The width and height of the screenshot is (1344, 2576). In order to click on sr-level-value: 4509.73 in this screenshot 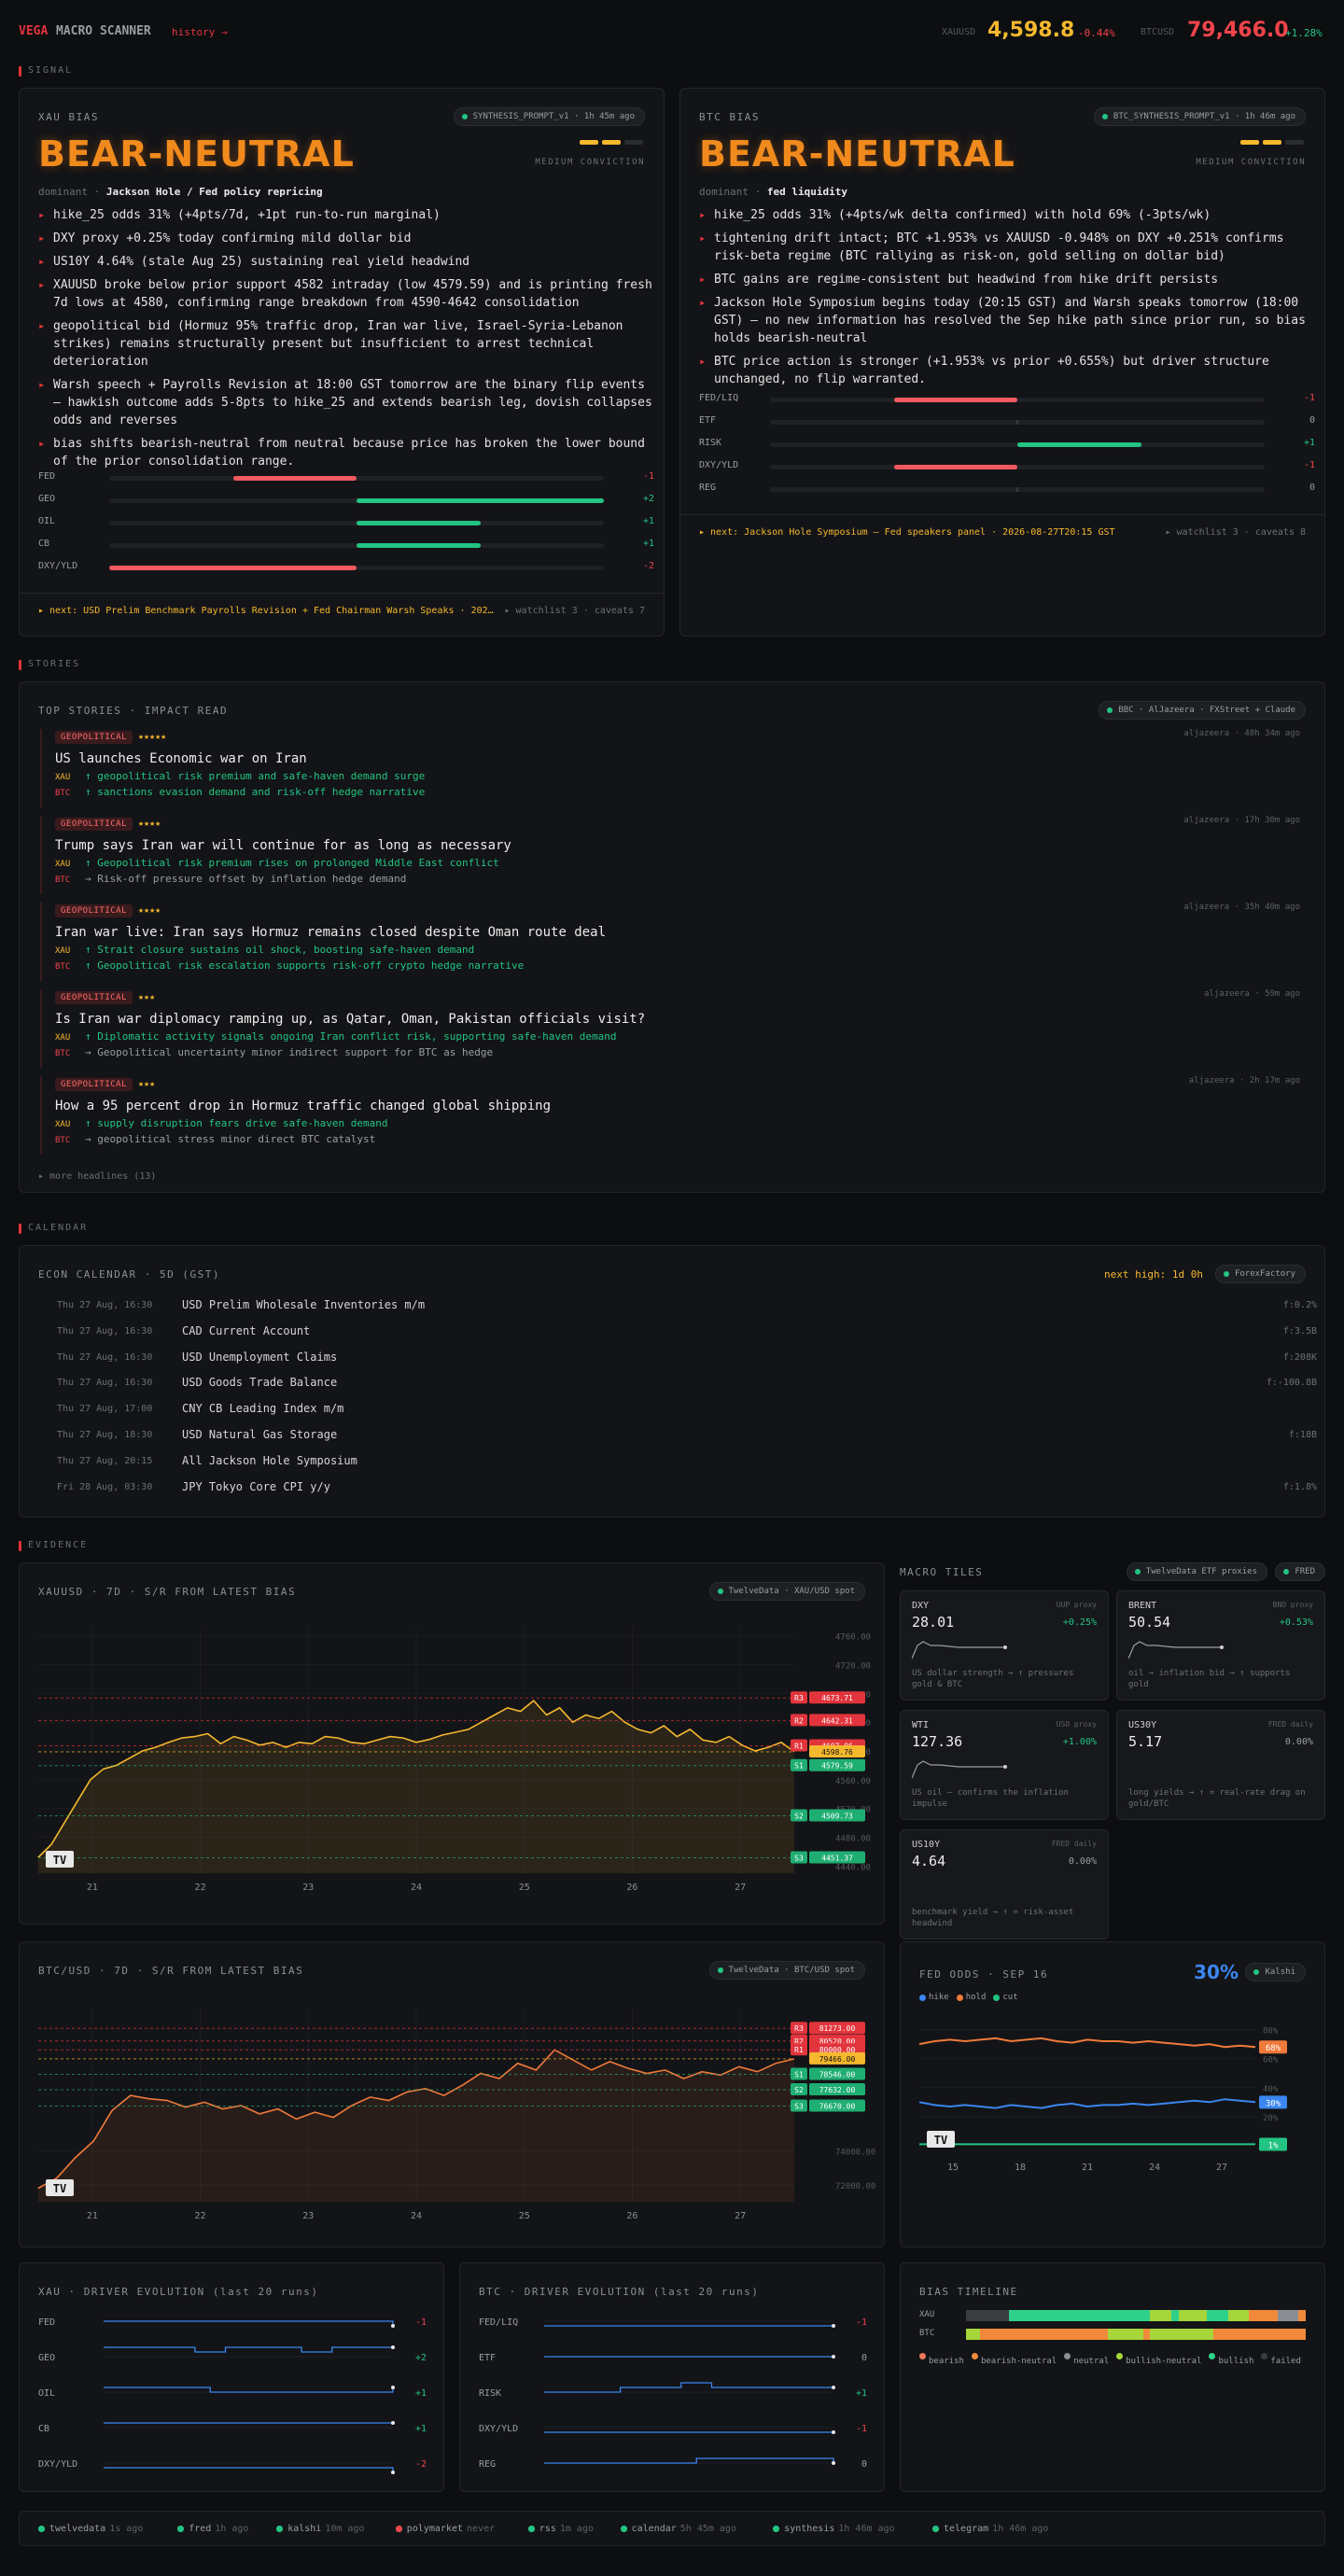, I will do `click(837, 1817)`.